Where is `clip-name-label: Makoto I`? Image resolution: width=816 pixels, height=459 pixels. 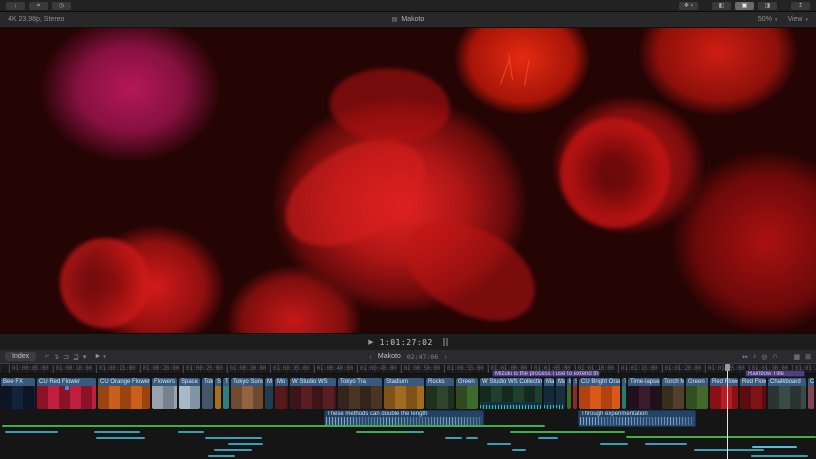
clip-name-label: Makoto I is located at coordinates (560, 382).